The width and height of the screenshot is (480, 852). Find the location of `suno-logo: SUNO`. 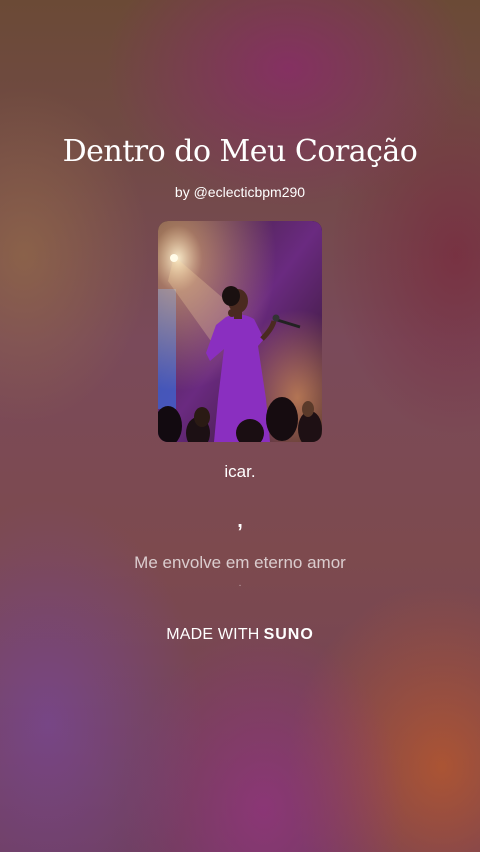

suno-logo: SUNO is located at coordinates (288, 634).